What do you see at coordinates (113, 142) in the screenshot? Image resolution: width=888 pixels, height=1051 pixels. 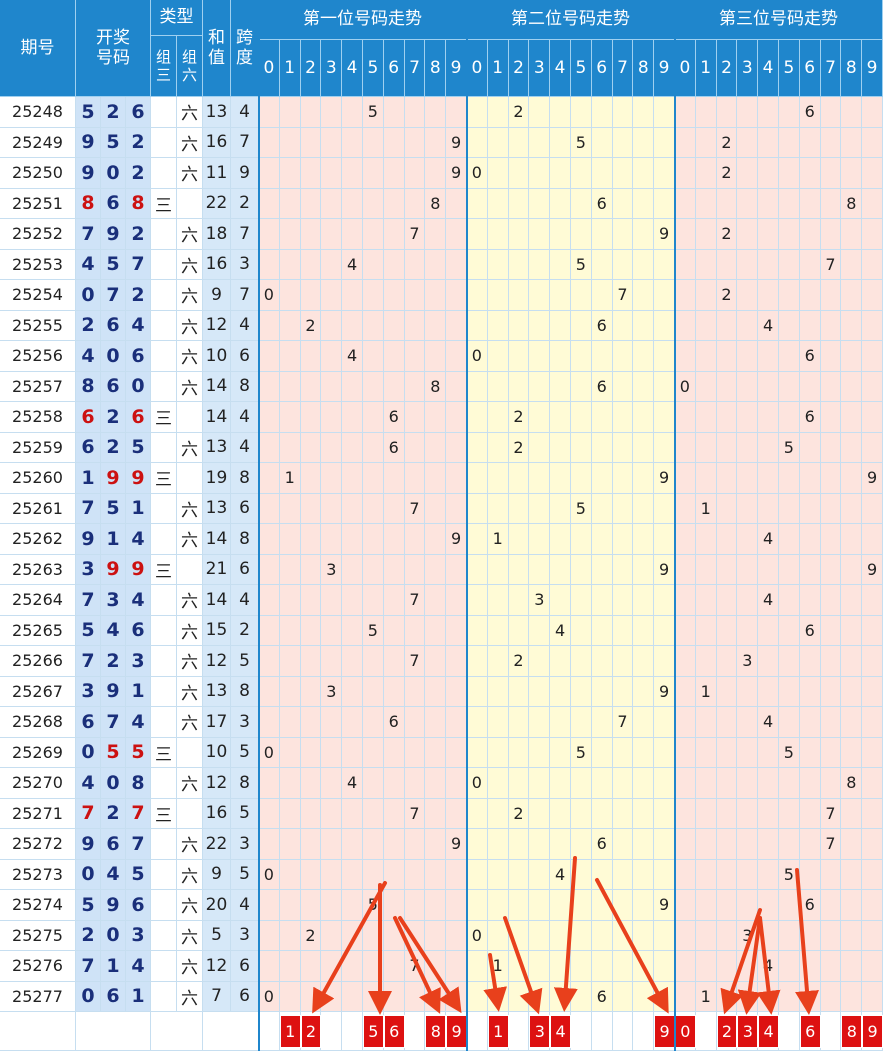 I see `row-draw-digit: 5` at bounding box center [113, 142].